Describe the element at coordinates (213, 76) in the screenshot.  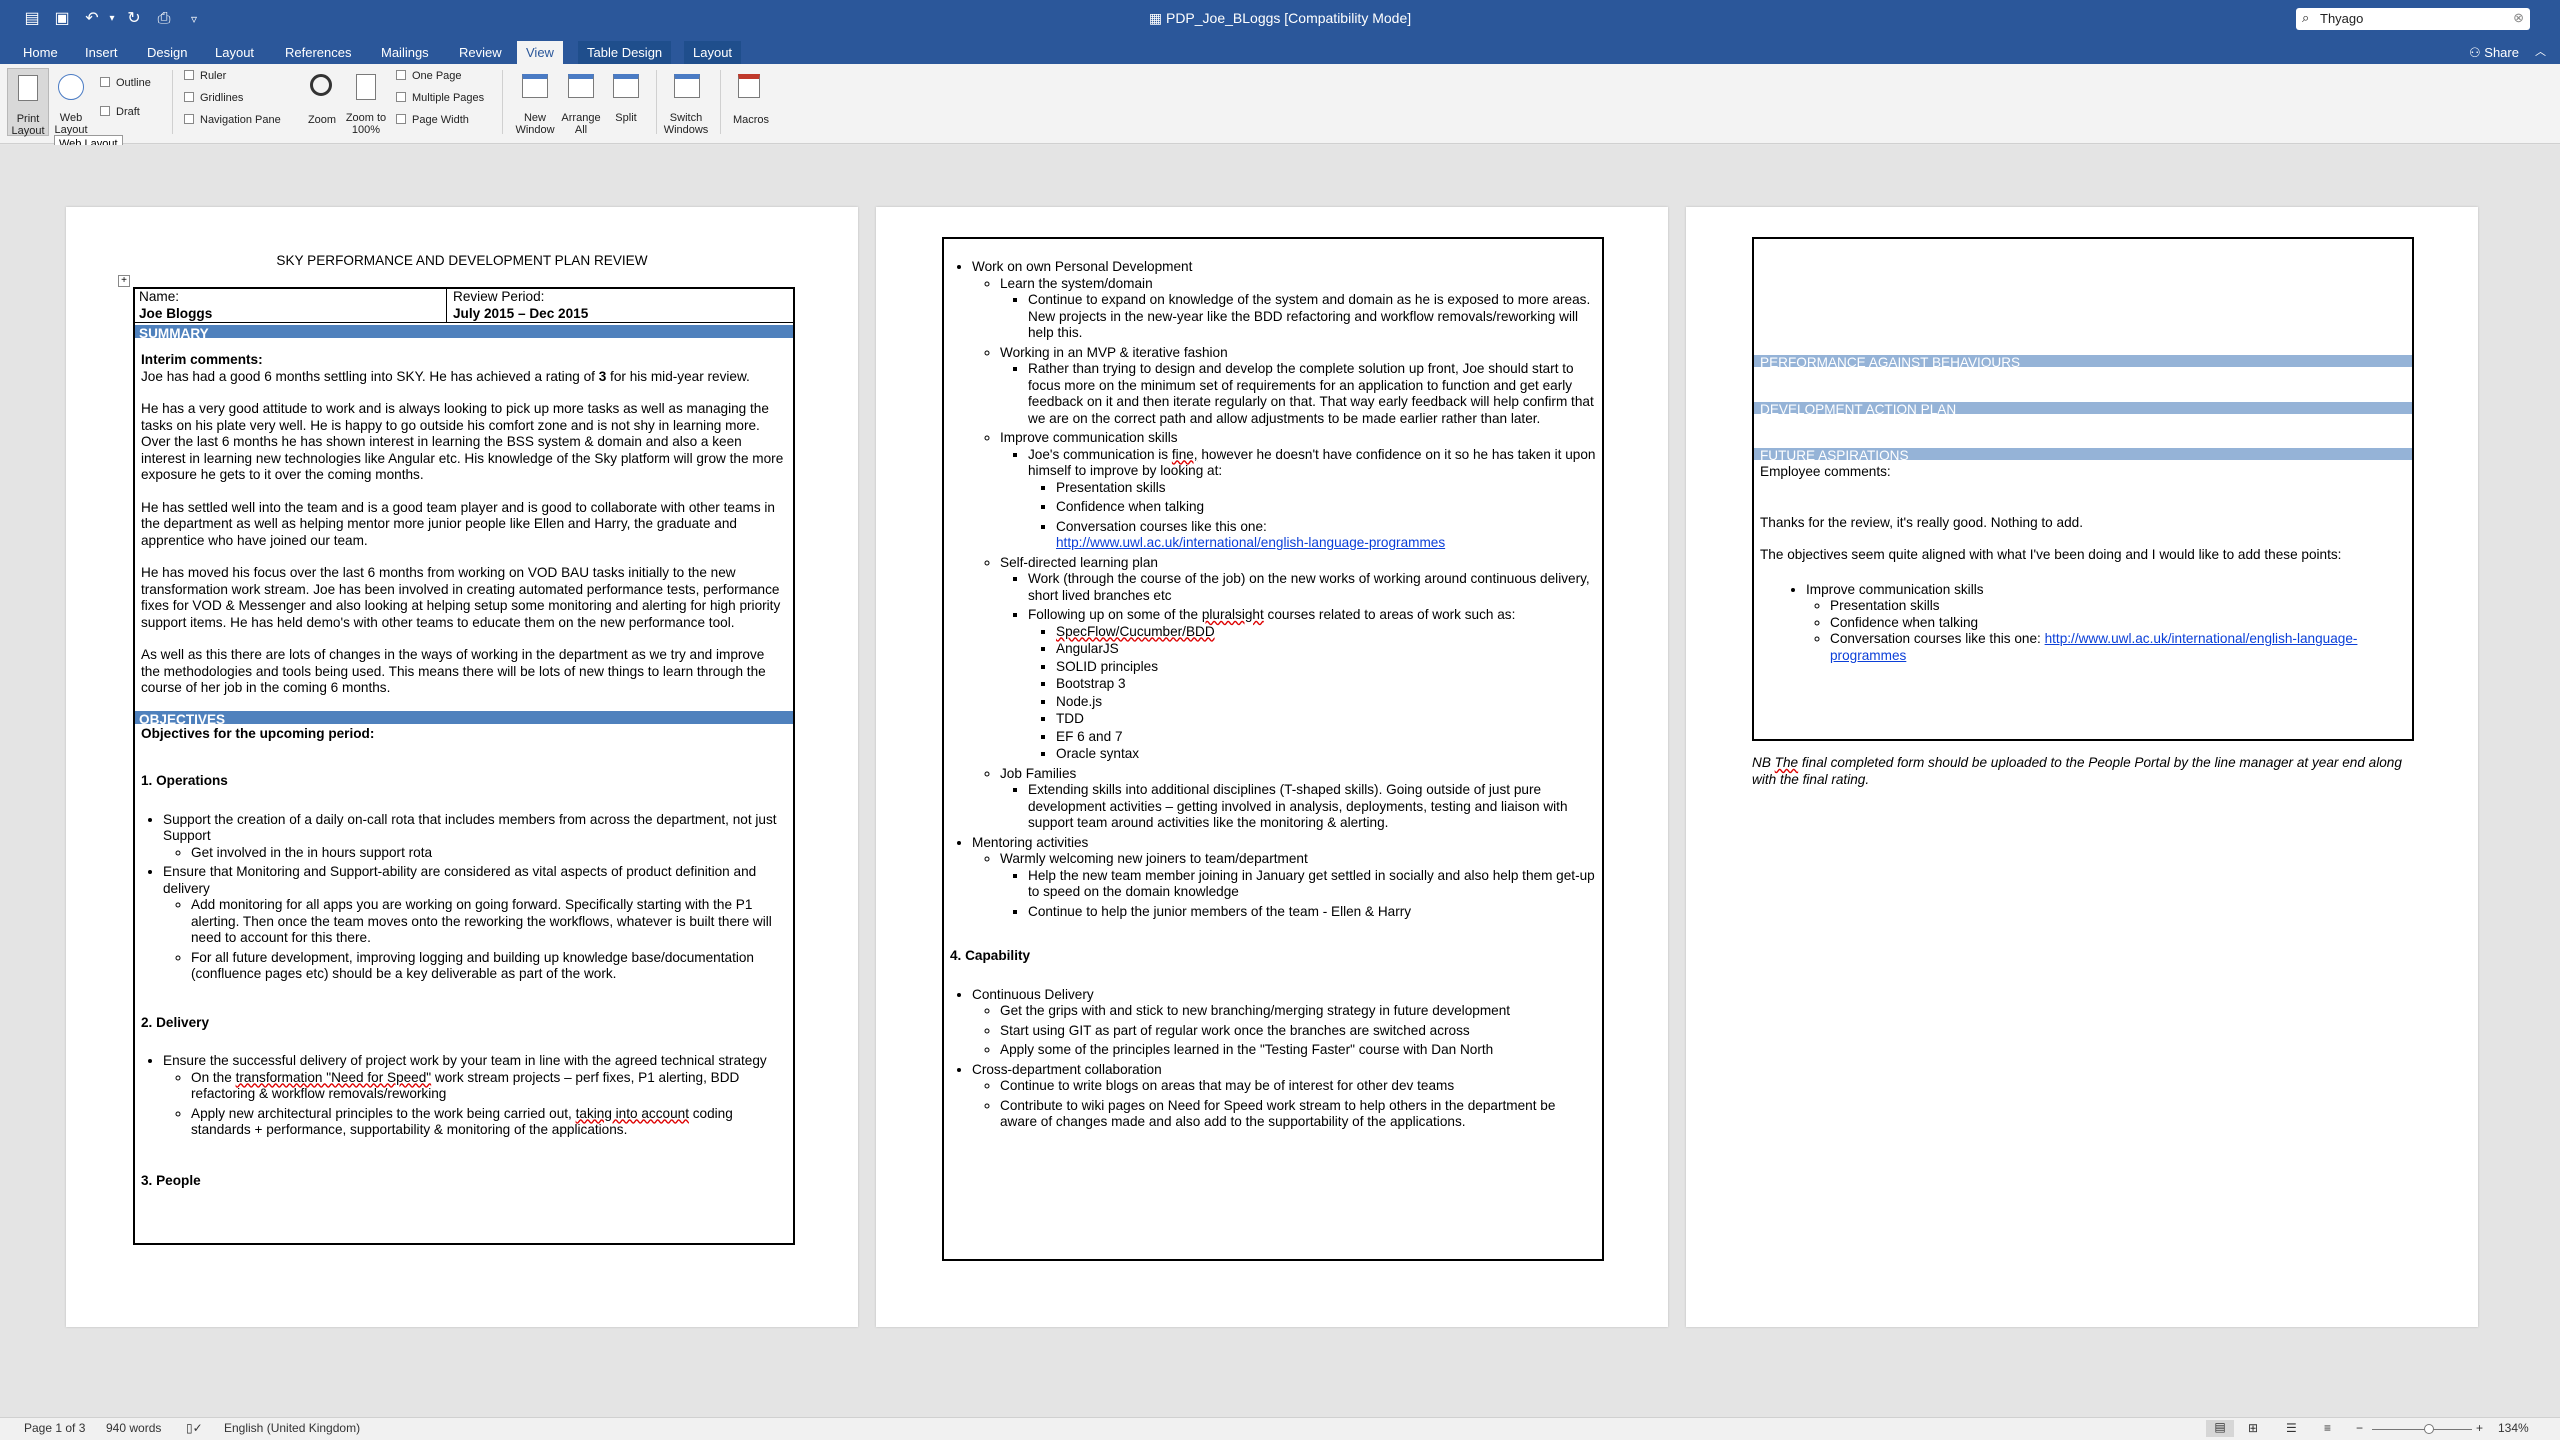
I see `ruler-label: Ruler` at that location.